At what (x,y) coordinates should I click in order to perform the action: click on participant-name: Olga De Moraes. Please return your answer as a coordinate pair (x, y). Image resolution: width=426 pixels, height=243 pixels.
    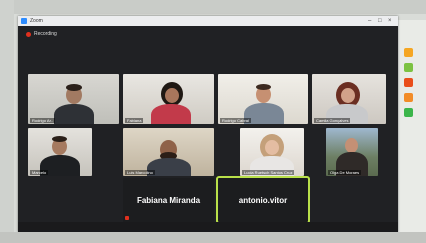
    Looking at the image, I should click on (345, 172).